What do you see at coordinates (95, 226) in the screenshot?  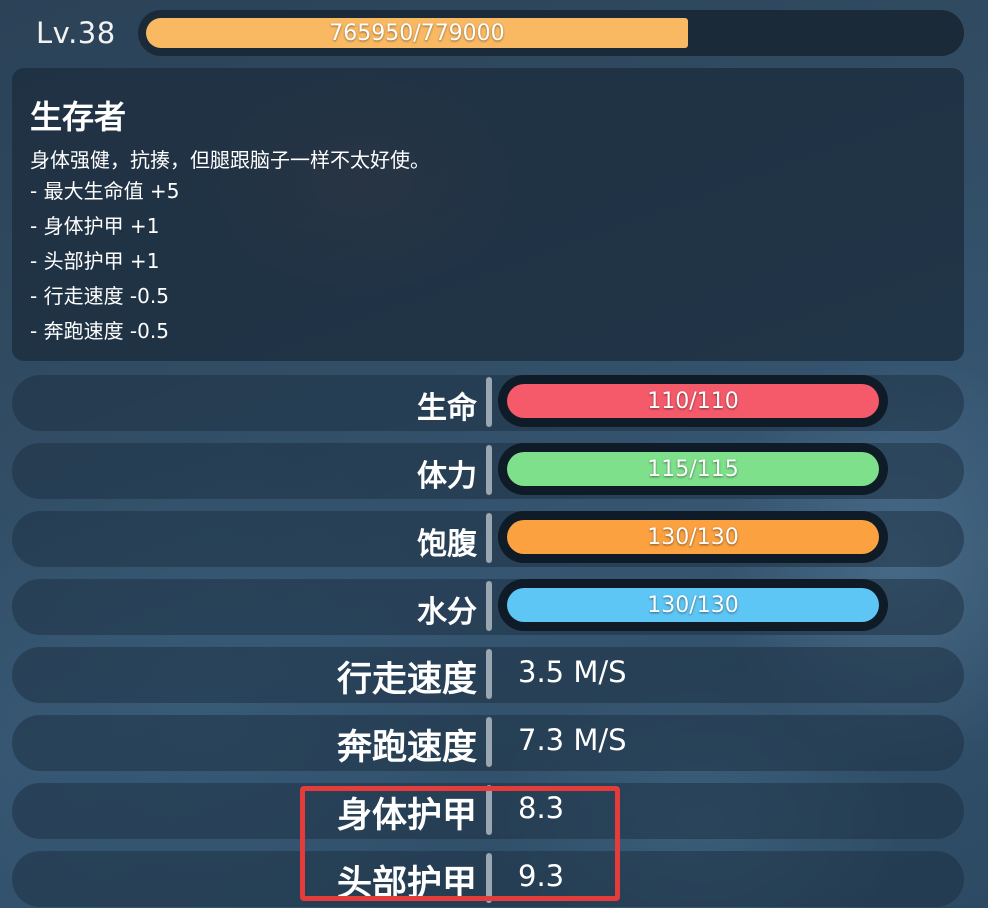 I see `trait-effect: - 身体护甲 +1` at bounding box center [95, 226].